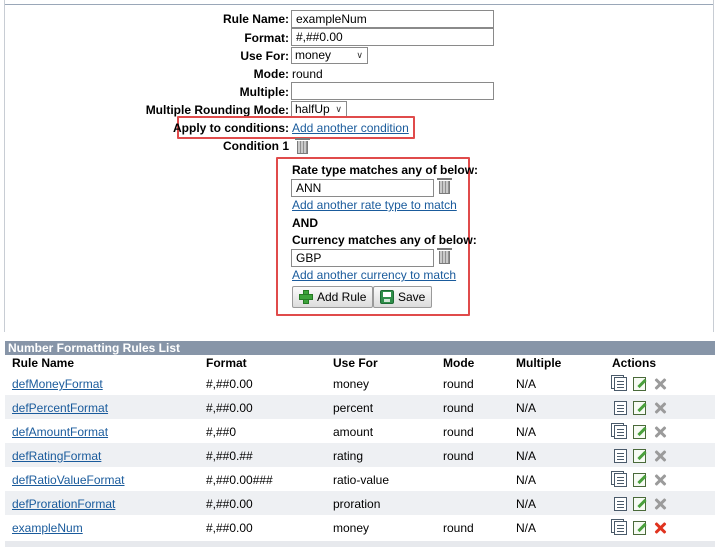 Image resolution: width=716 pixels, height=547 pixels. I want to click on panel-left-border, so click(4, 166).